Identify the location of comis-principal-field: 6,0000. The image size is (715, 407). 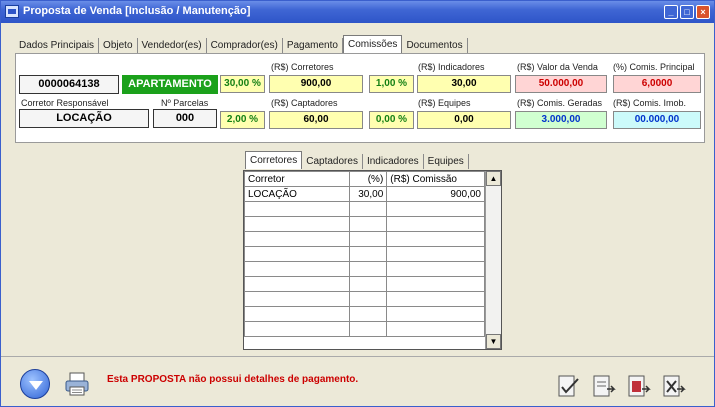
(657, 84).